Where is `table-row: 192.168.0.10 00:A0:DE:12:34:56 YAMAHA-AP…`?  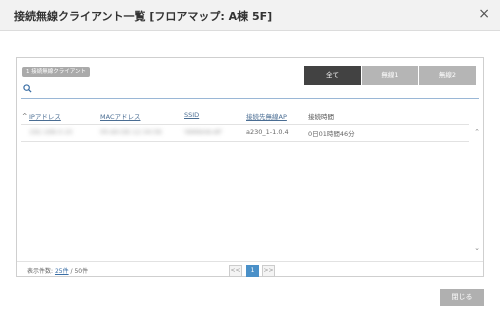 table-row: 192.168.0.10 00:A0:DE:12:34:56 YAMAHA-AP… is located at coordinates (243, 133).